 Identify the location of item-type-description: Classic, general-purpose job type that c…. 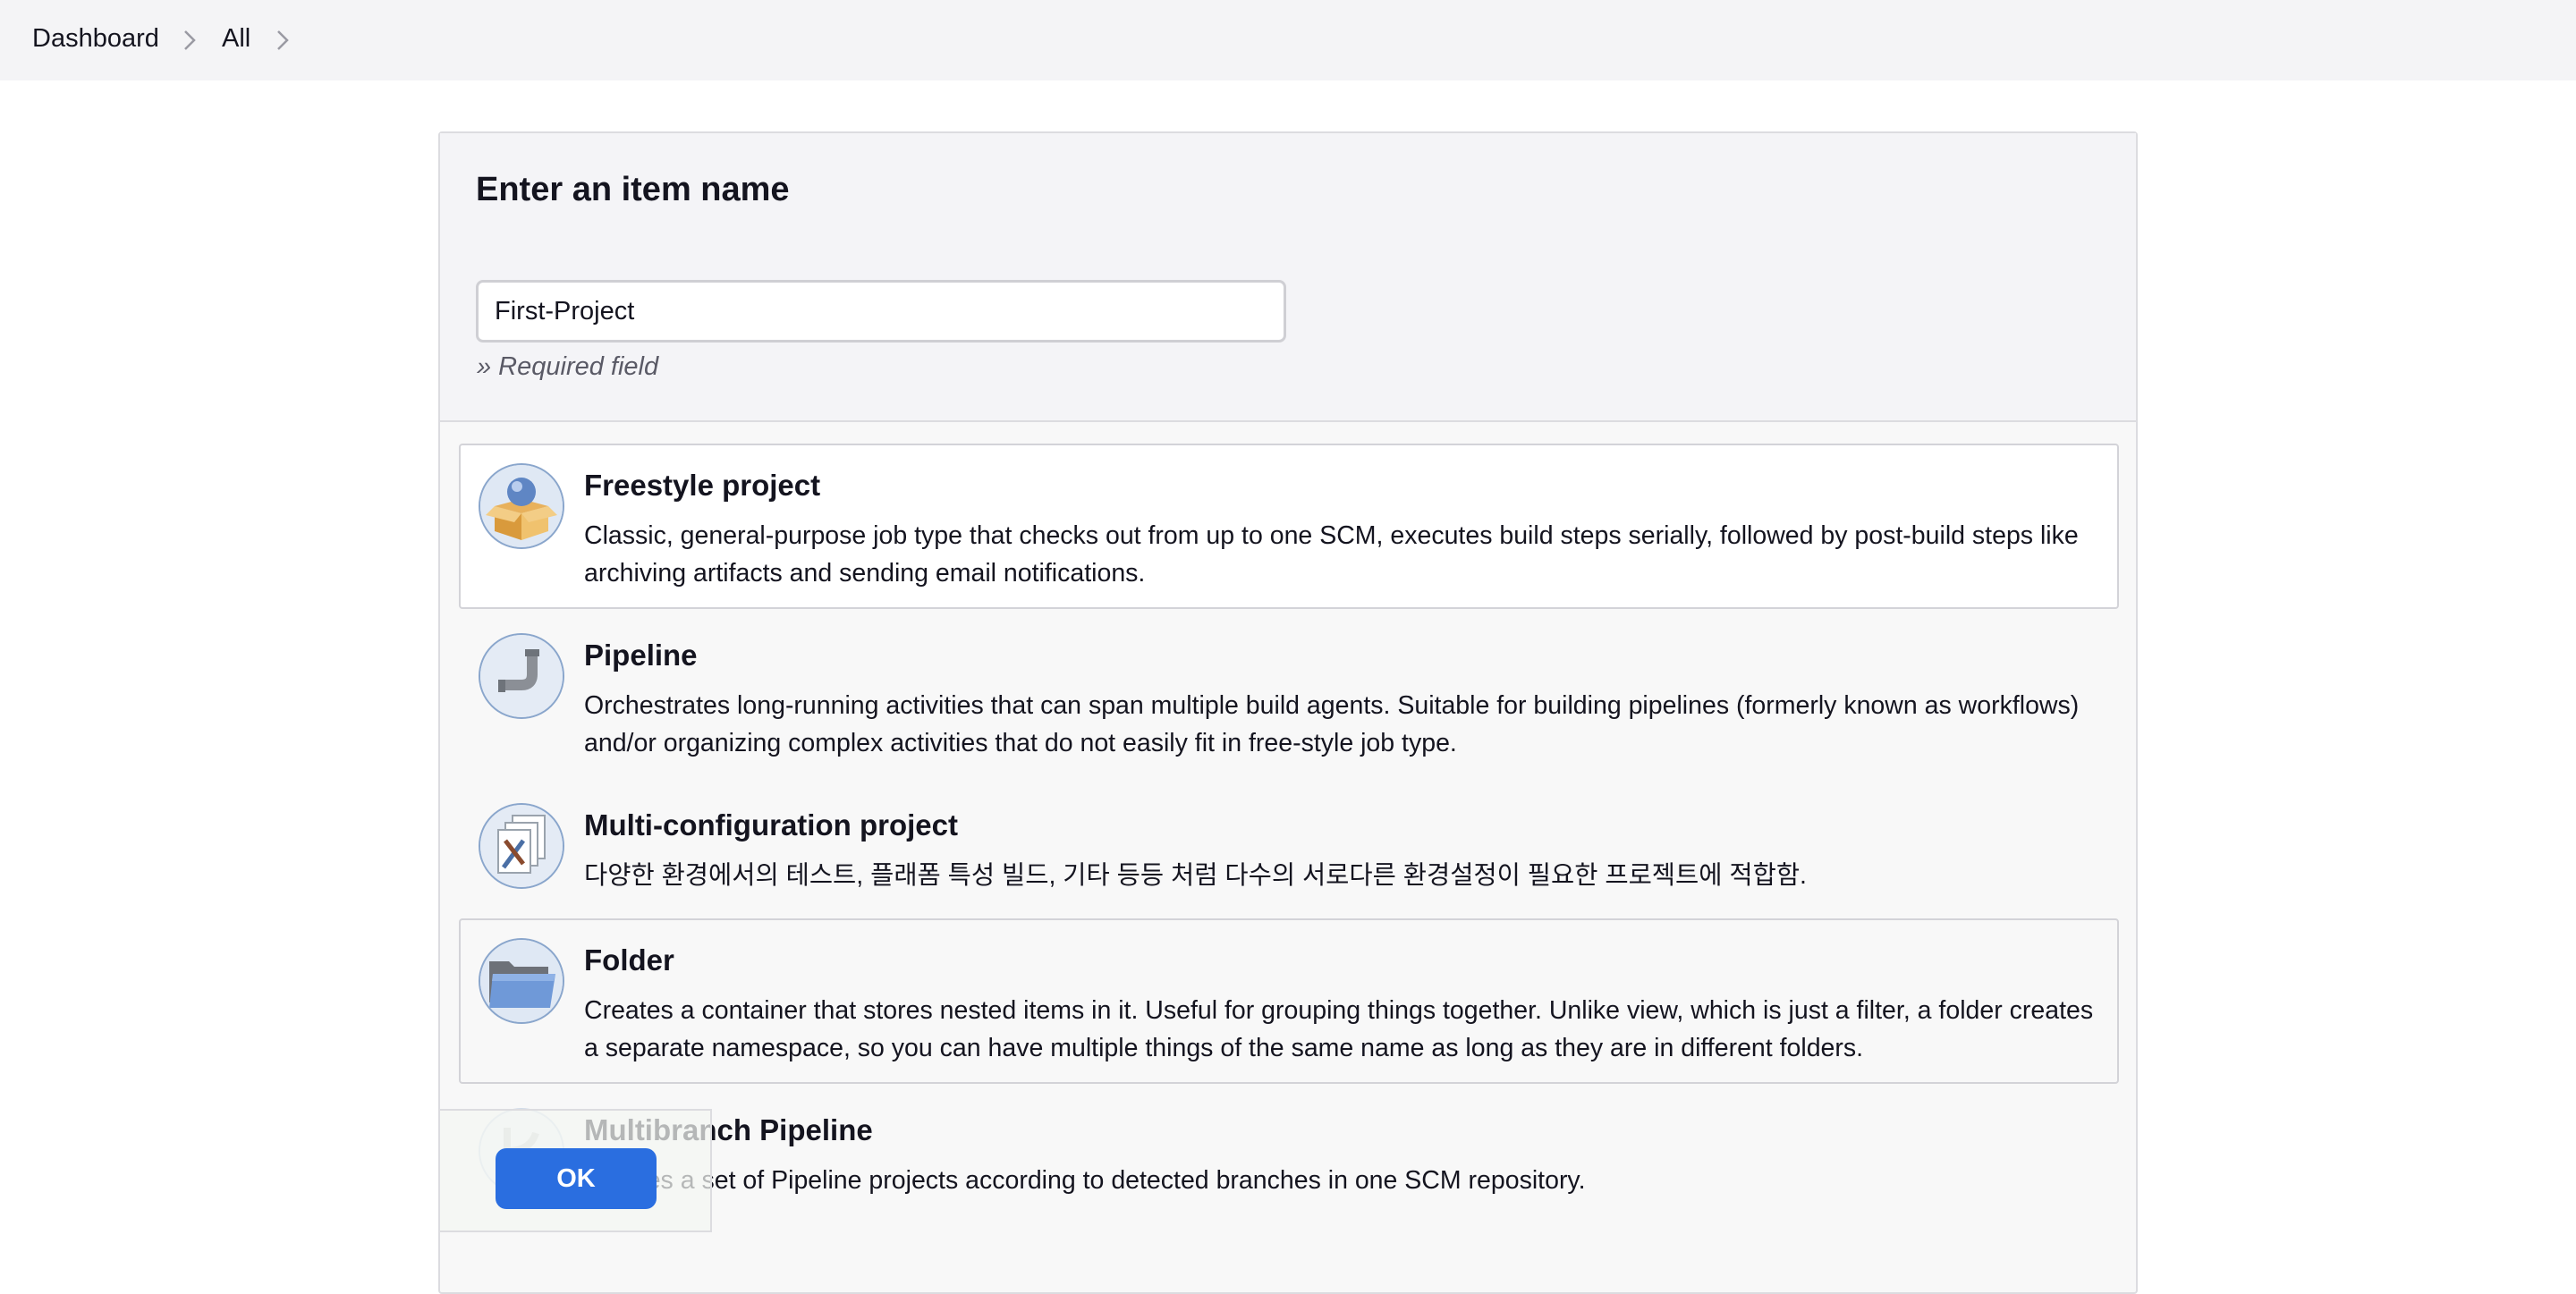
(1331, 554).